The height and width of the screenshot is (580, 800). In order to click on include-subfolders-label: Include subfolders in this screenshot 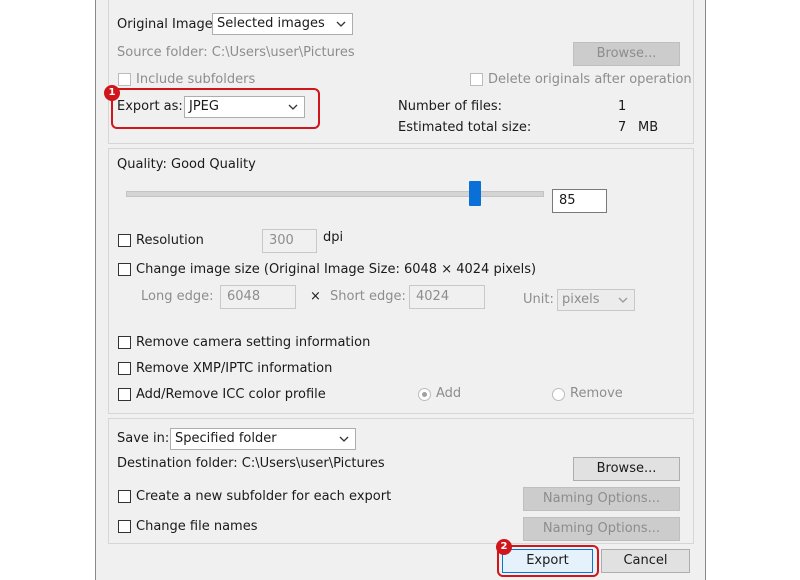, I will do `click(196, 79)`.